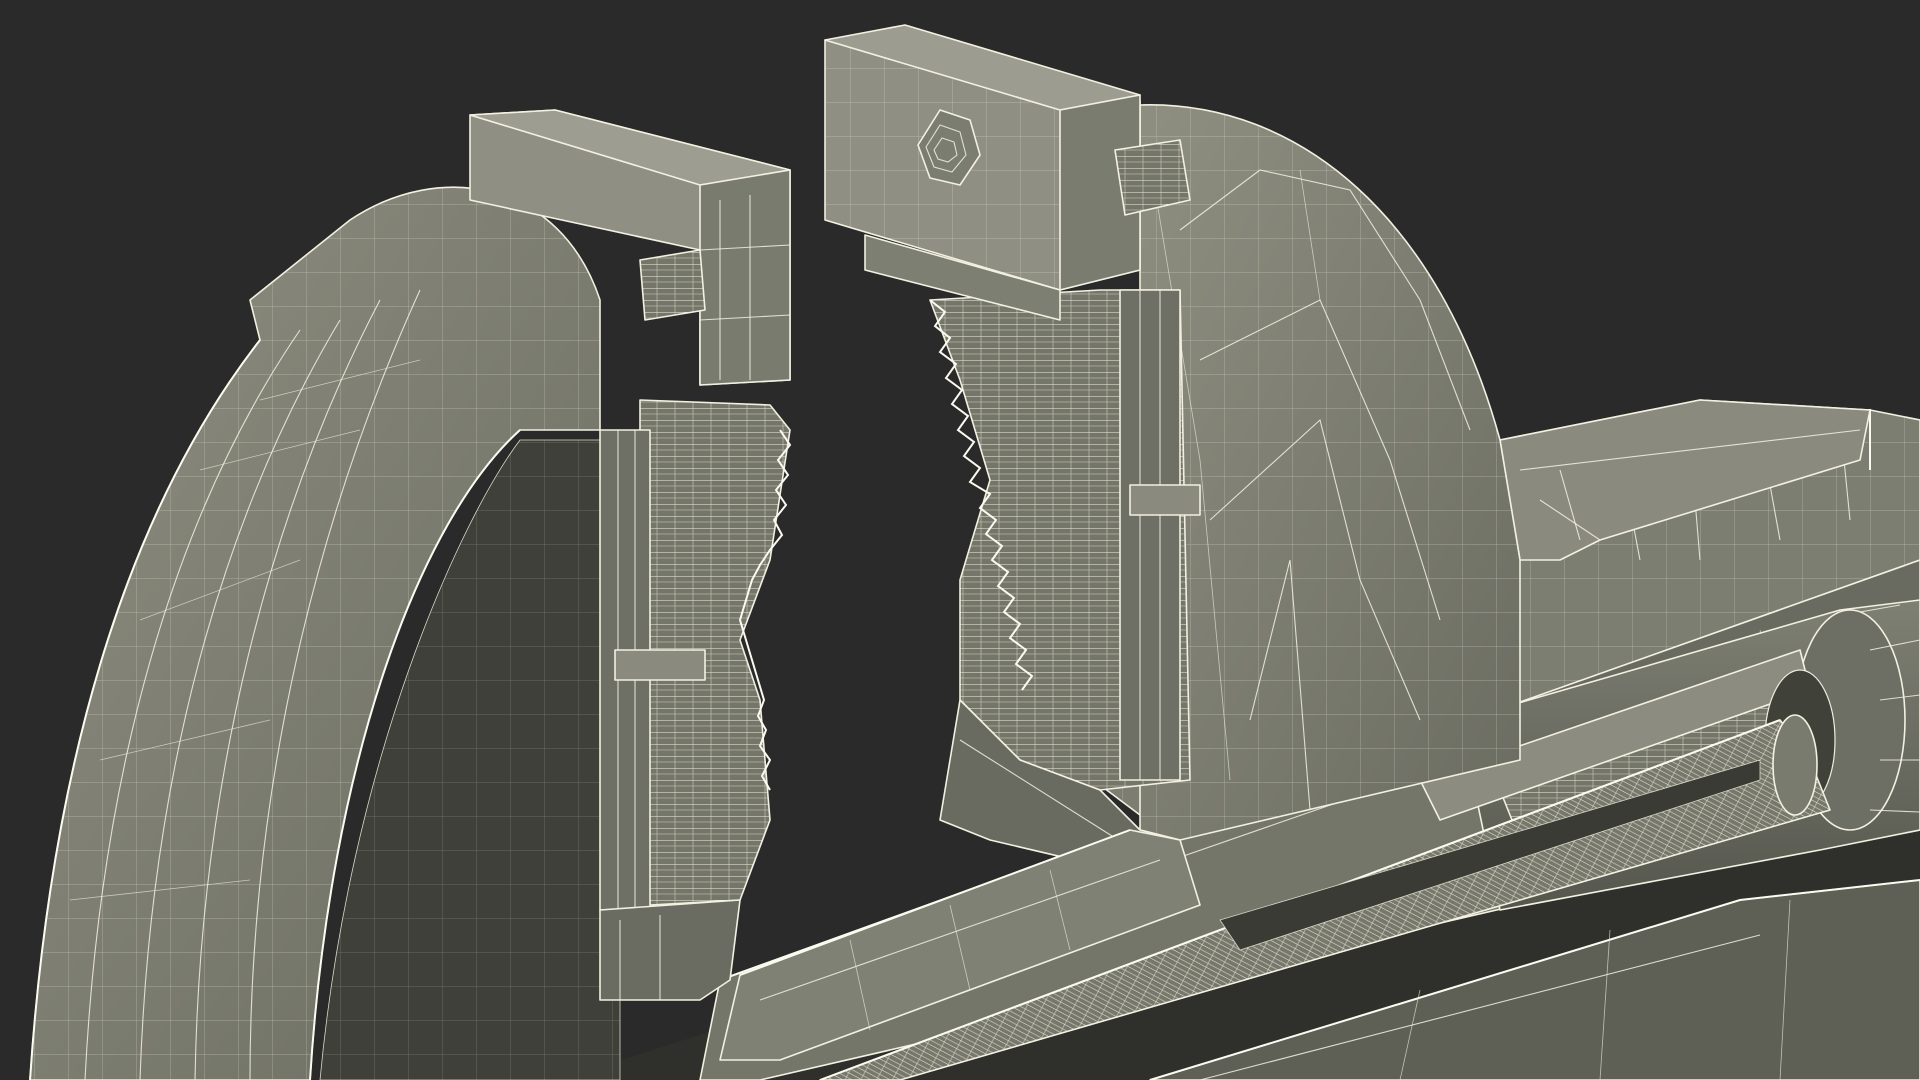  What do you see at coordinates (670, 950) in the screenshot?
I see `fixed-jaw-foot` at bounding box center [670, 950].